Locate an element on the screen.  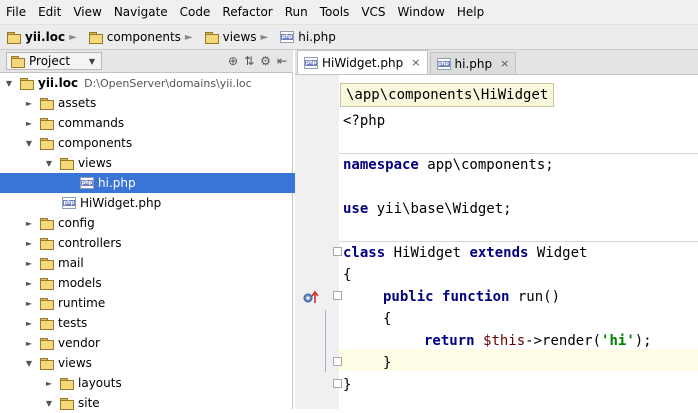
menu-vcs: VCS is located at coordinates (373, 12).